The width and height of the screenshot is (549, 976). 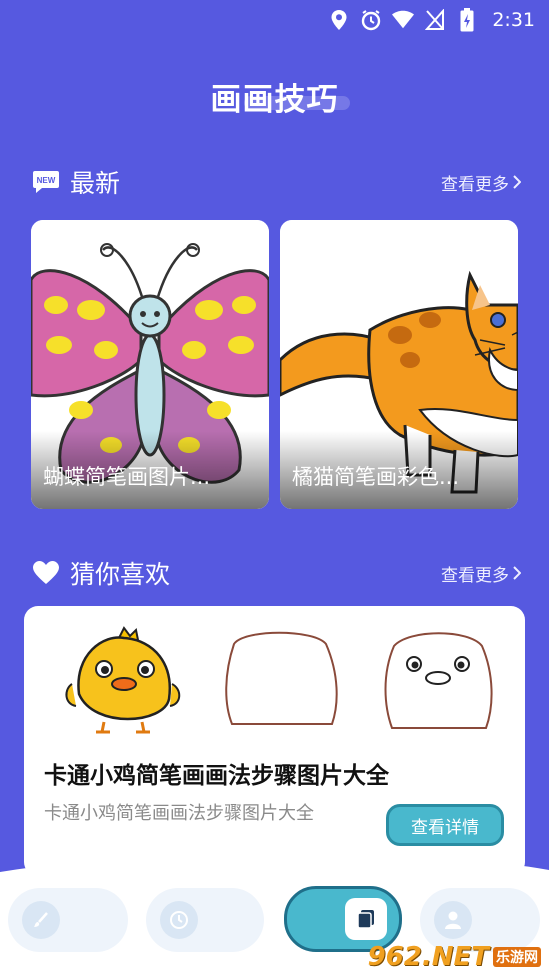 I want to click on view-details-button: 查看详情, so click(x=445, y=825).